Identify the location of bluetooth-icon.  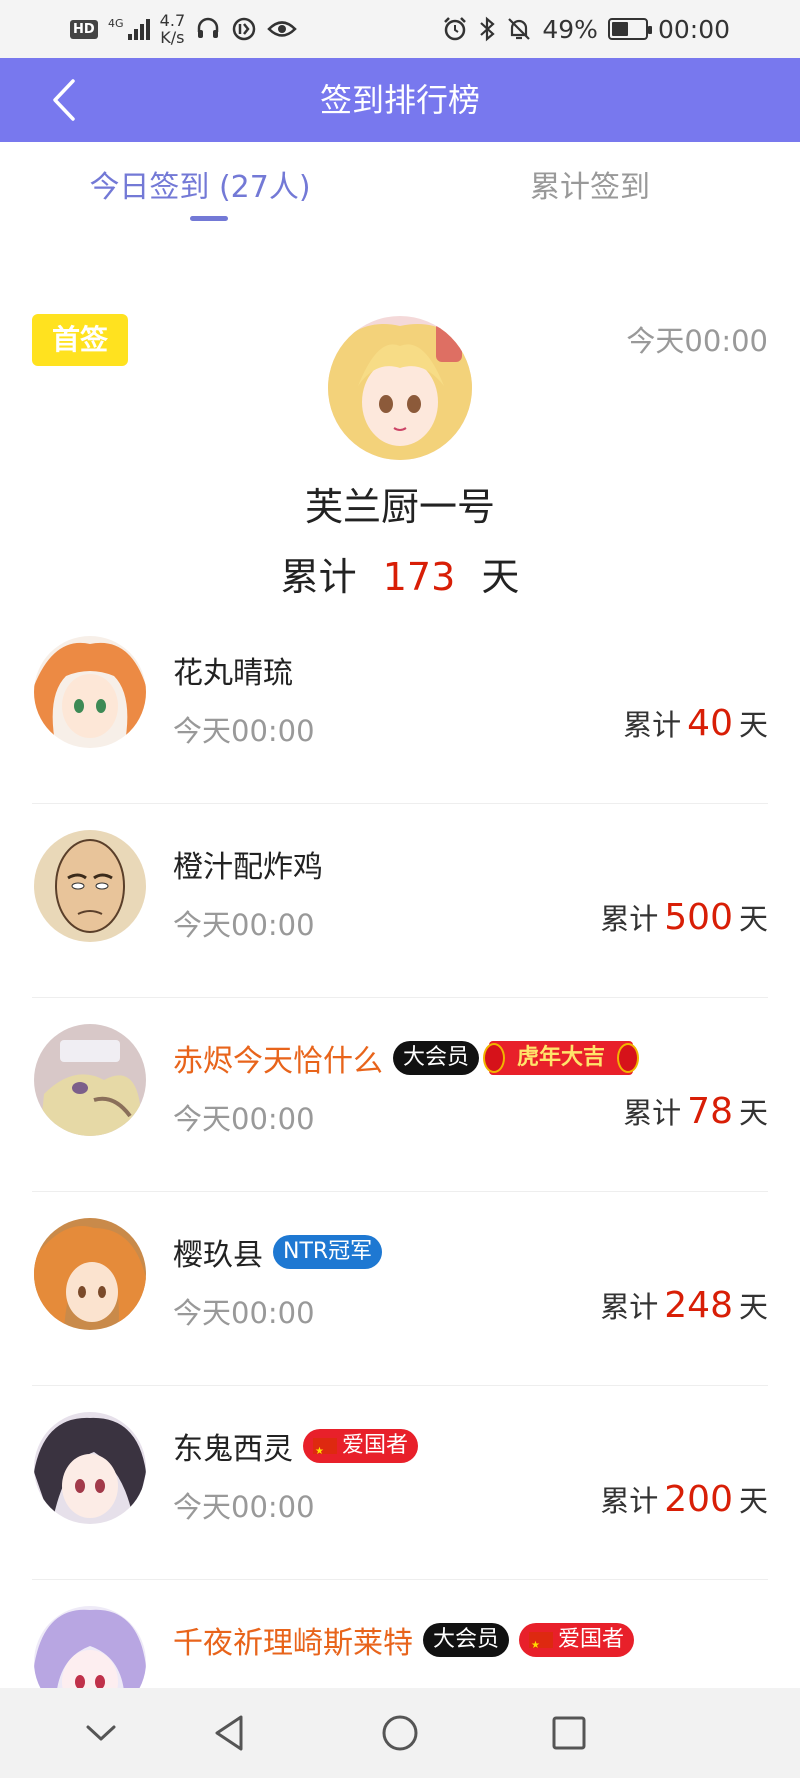
(487, 29).